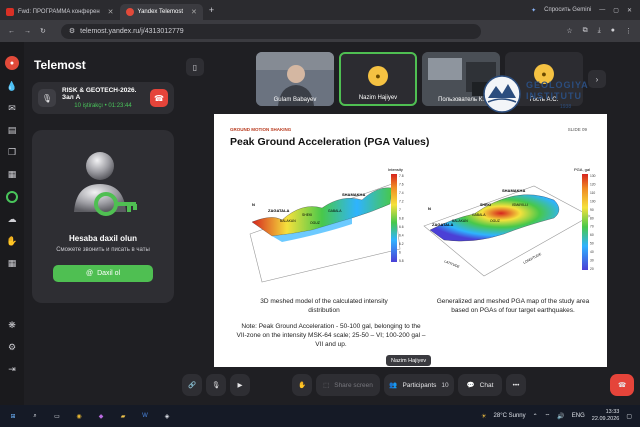  Describe the element at coordinates (13, 416) in the screenshot. I see `windows-start-icon: ⊞` at that location.